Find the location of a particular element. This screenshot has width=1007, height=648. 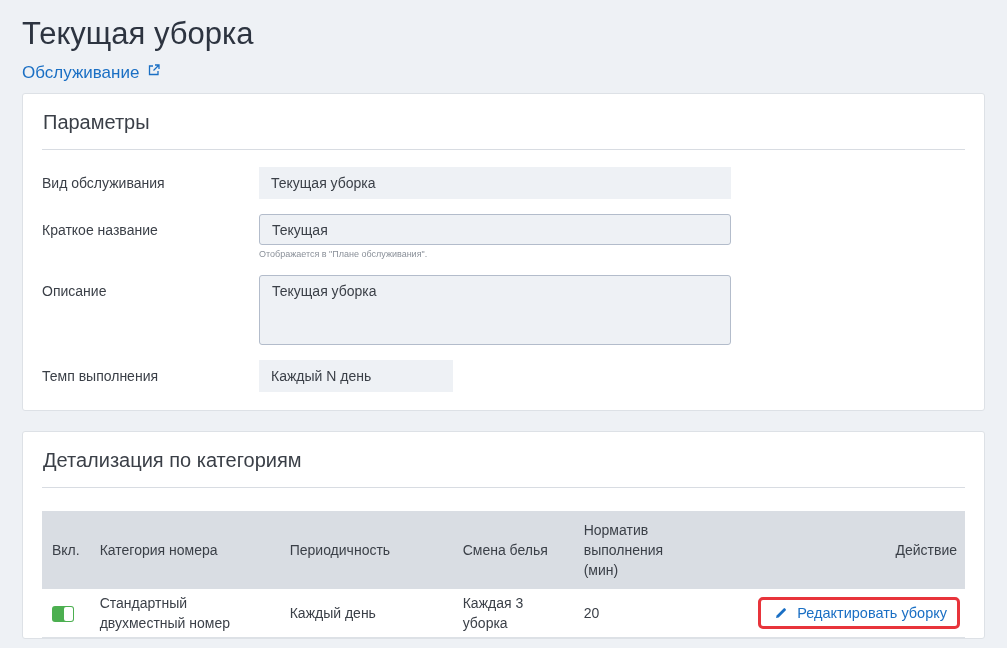

edit-button: Редактировать уборку is located at coordinates (859, 613).